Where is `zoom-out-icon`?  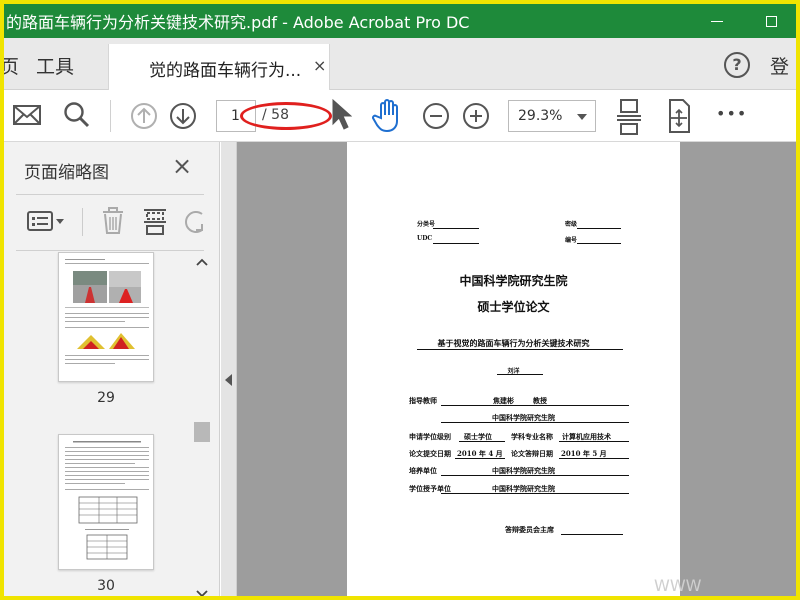 zoom-out-icon is located at coordinates (436, 116).